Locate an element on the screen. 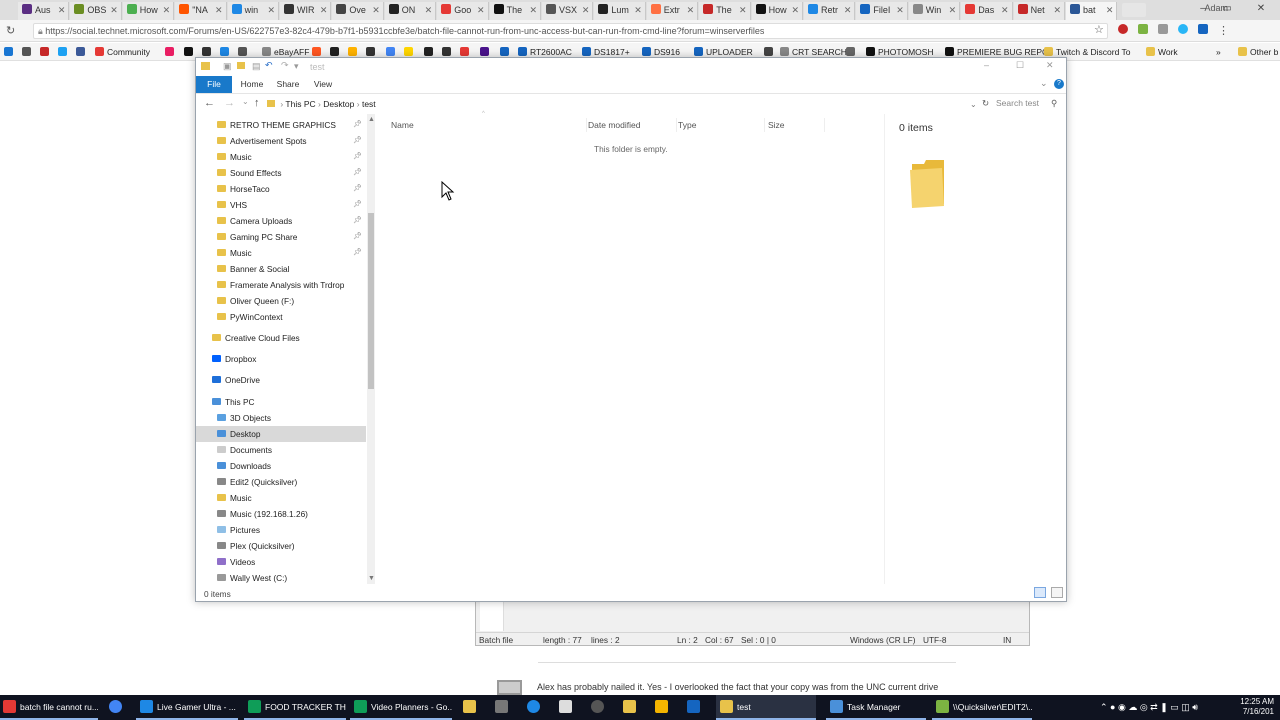  minimize-button: – is located at coordinates (986, 65).